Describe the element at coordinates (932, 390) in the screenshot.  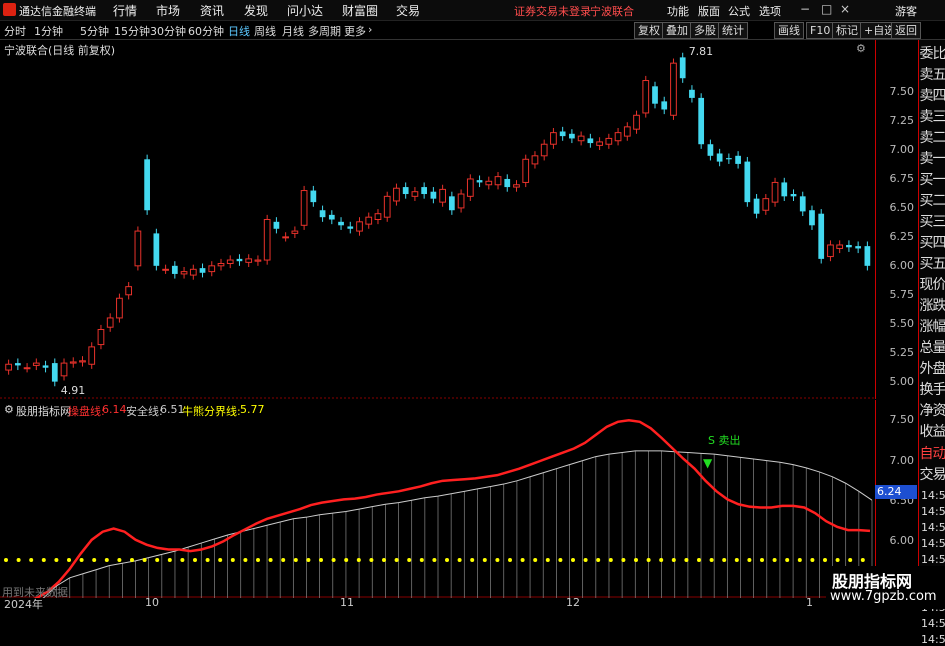
I see `side-label-16: 换手` at that location.